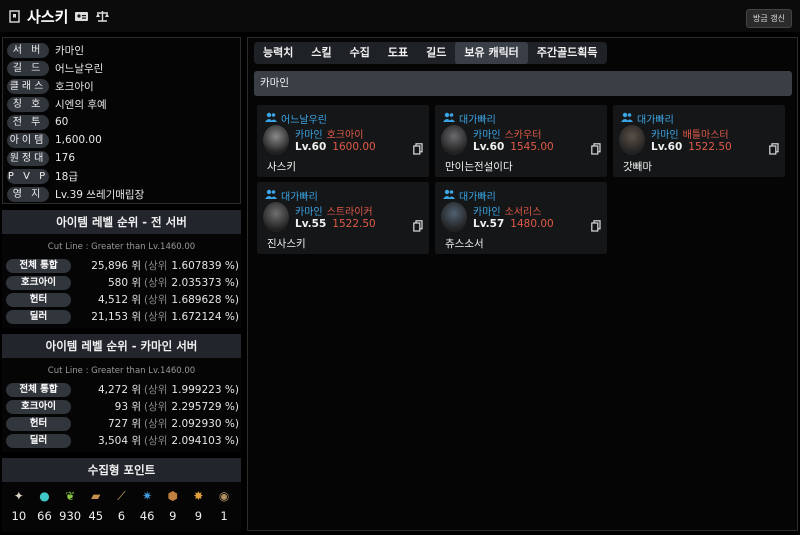 Image resolution: width=800 pixels, height=535 pixels. Describe the element at coordinates (281, 167) in the screenshot. I see `character-name-label: 사스키` at that location.